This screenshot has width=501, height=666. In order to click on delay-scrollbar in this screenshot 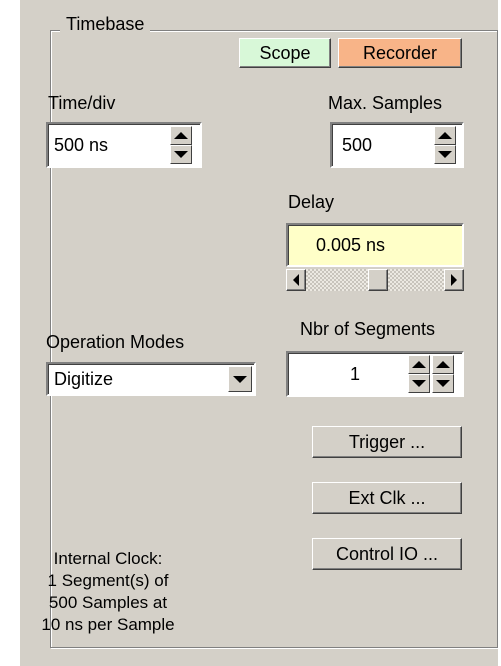, I will do `click(375, 280)`.